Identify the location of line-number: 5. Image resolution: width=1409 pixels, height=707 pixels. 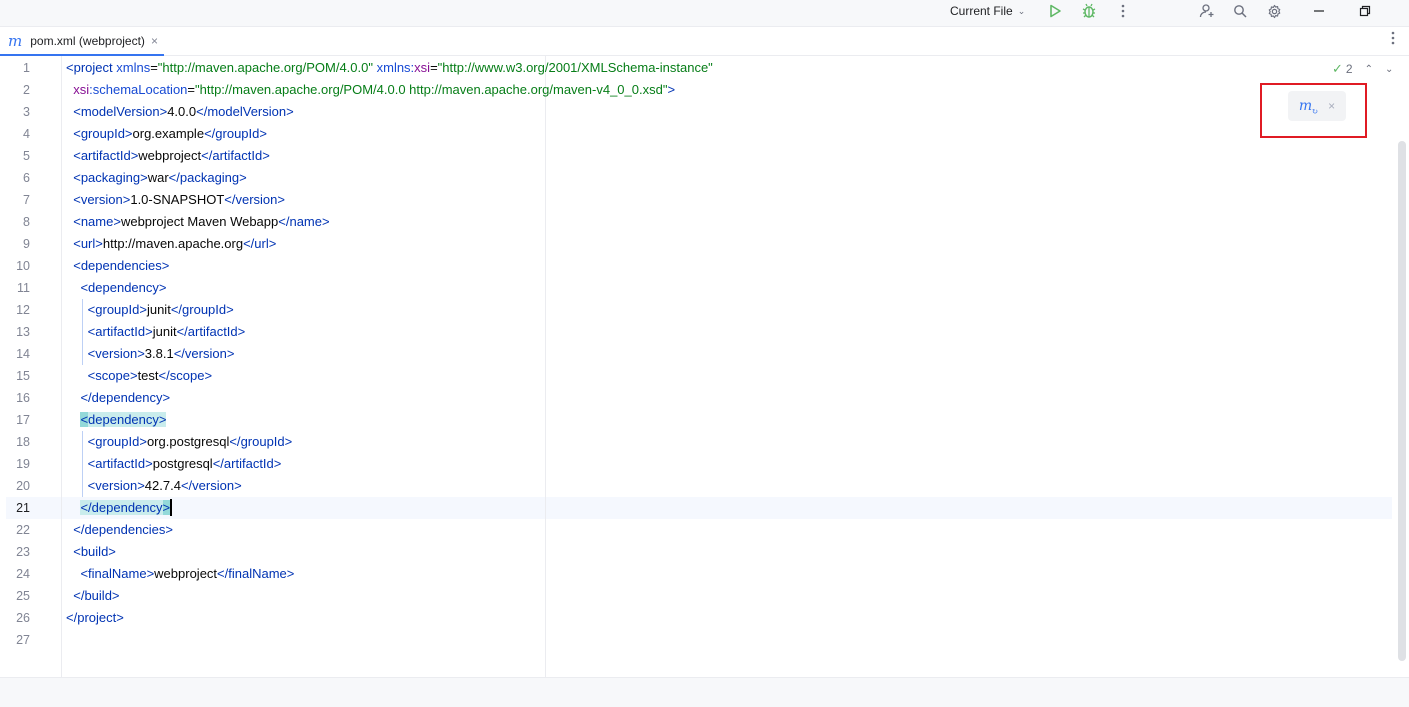
(26, 156).